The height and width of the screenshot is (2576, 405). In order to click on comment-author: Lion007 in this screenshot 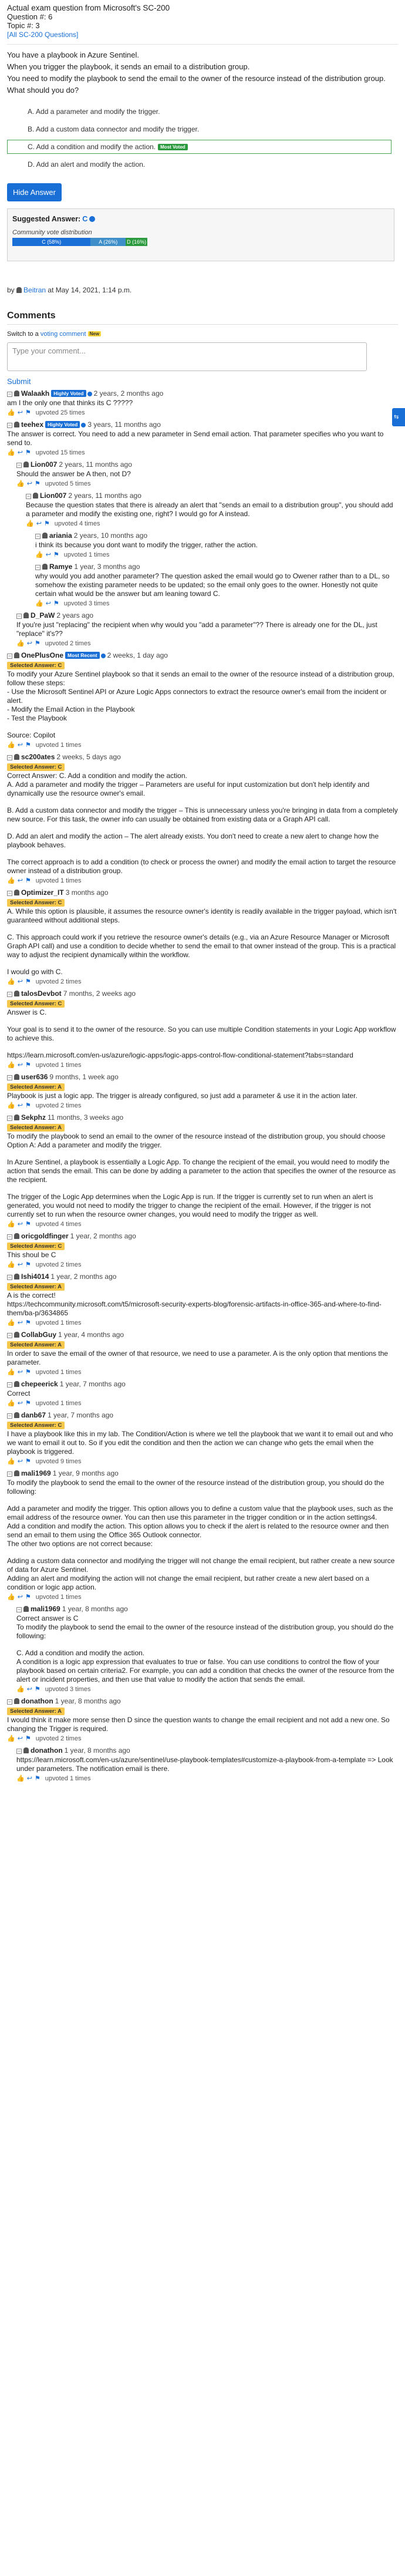, I will do `click(44, 464)`.